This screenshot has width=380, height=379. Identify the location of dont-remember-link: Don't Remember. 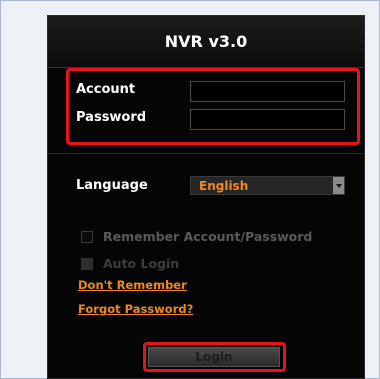
(132, 285).